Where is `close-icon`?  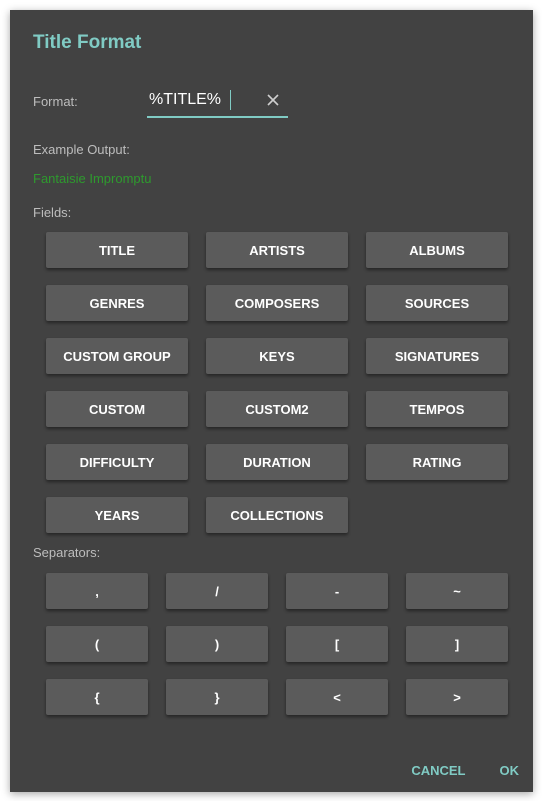 close-icon is located at coordinates (273, 100).